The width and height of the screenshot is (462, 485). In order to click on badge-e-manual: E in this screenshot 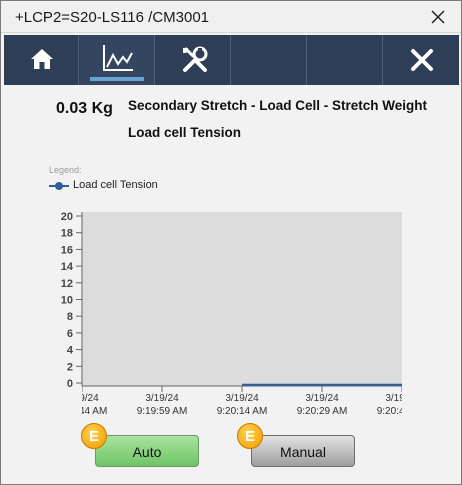, I will do `click(250, 436)`.